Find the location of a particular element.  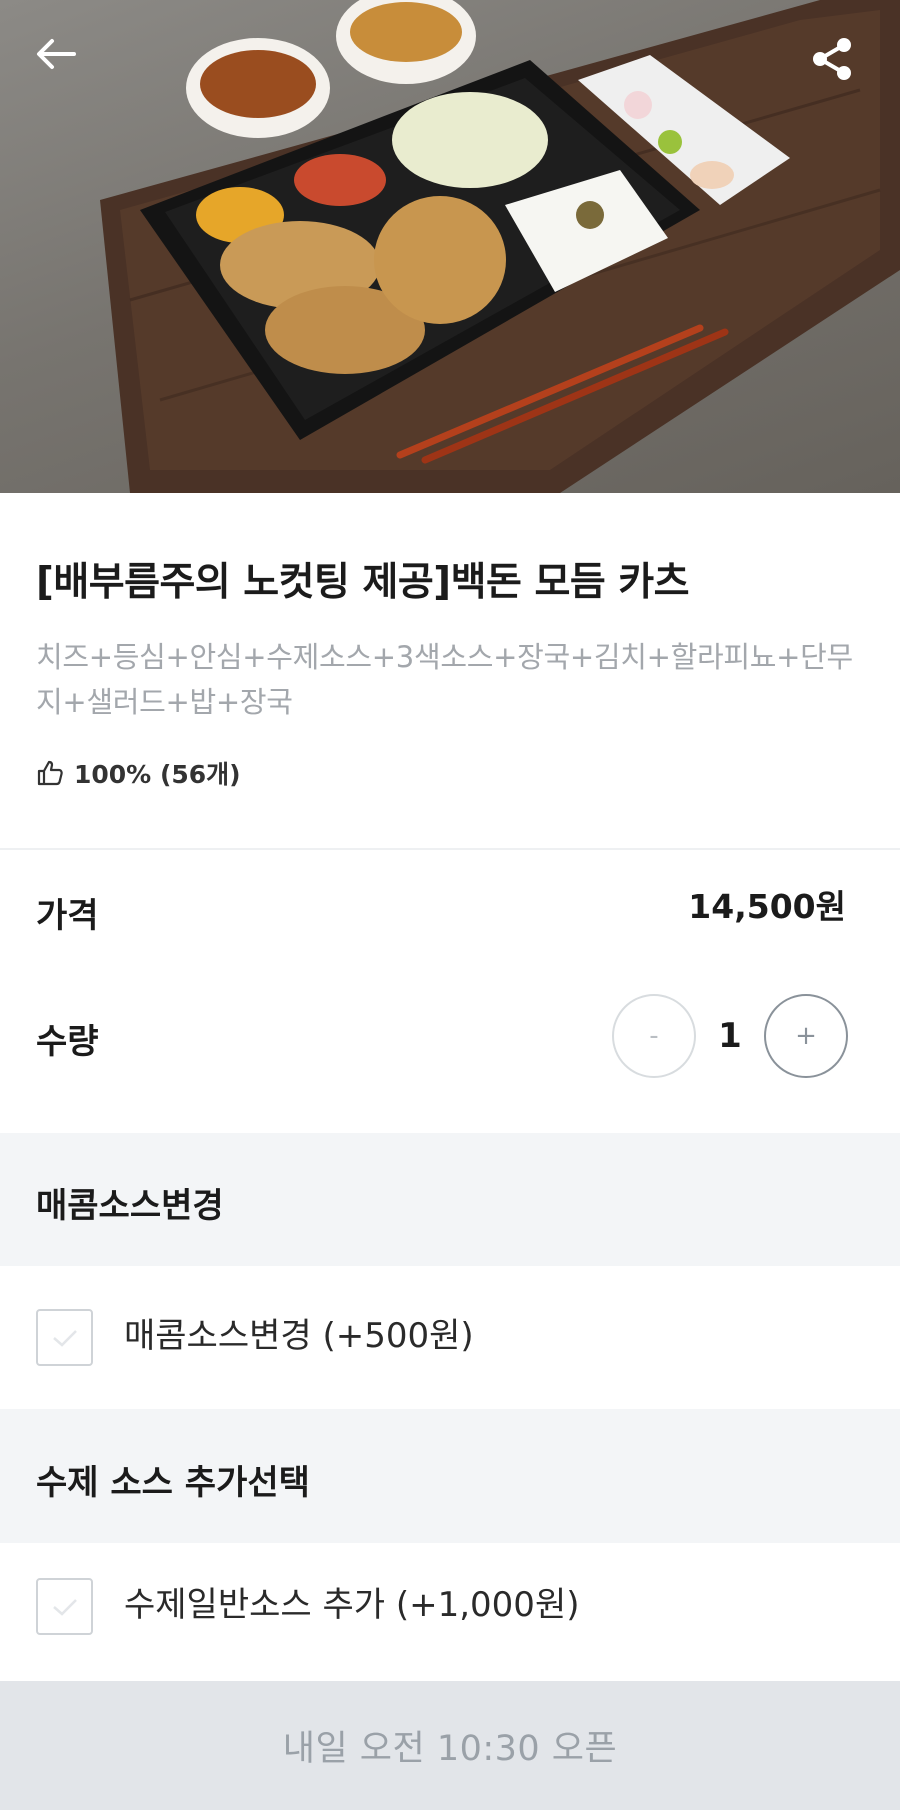

quantity-value: 1 is located at coordinates (730, 1036).